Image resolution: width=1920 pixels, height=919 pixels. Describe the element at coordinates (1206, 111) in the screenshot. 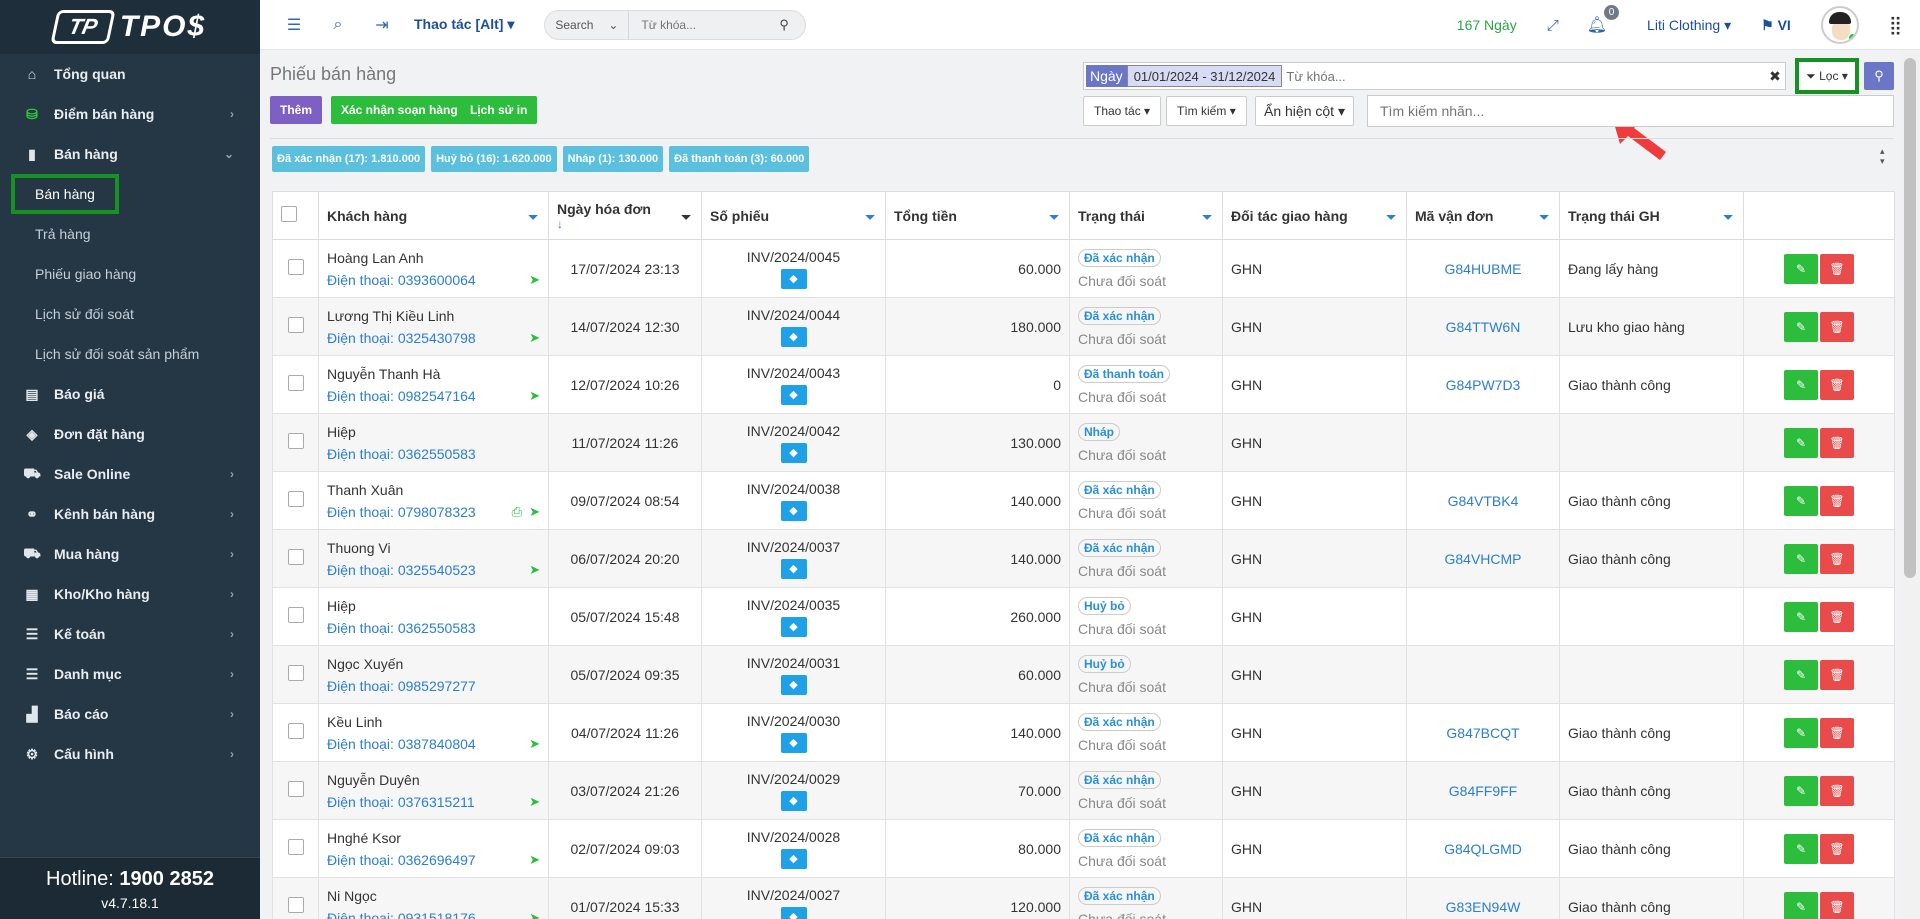

I see `search-dropdown: Tìm kiếm ▾` at that location.